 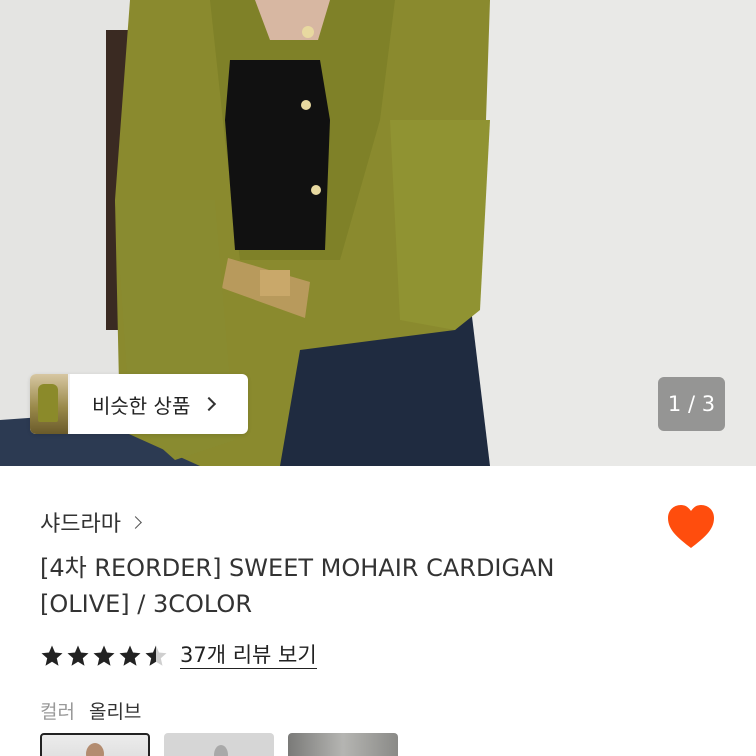 What do you see at coordinates (141, 405) in the screenshot?
I see `similar-products-label: 비슷한 상품` at bounding box center [141, 405].